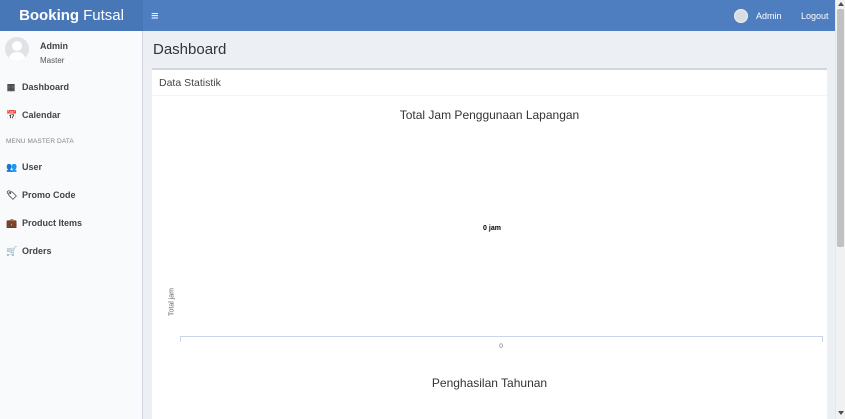 The width and height of the screenshot is (845, 419). Describe the element at coordinates (71, 251) in the screenshot. I see `sidebar-item-orders: 🛒 Orders` at that location.